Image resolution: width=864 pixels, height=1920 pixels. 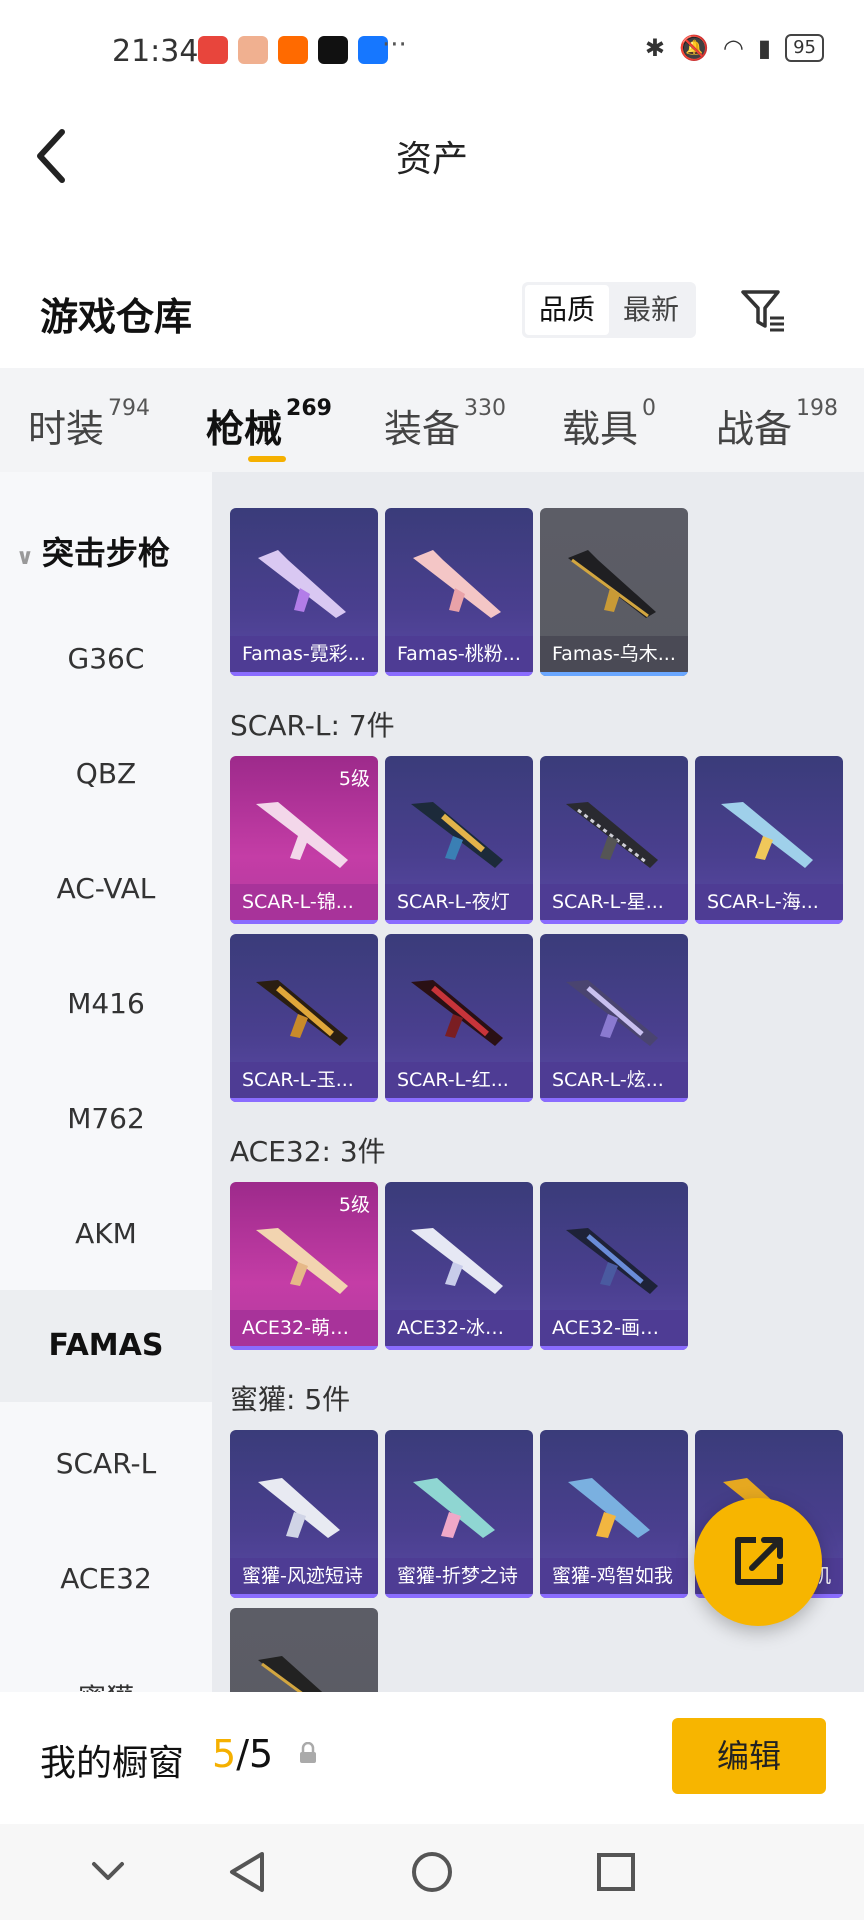 I want to click on sidebar-item-akm: AKM, so click(x=106, y=1233).